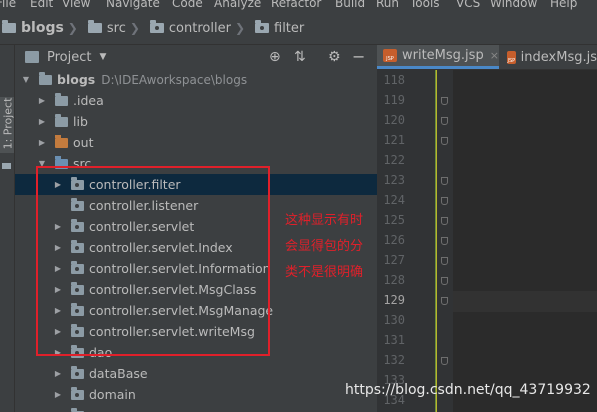  I want to click on line-number: 129, so click(394, 300).